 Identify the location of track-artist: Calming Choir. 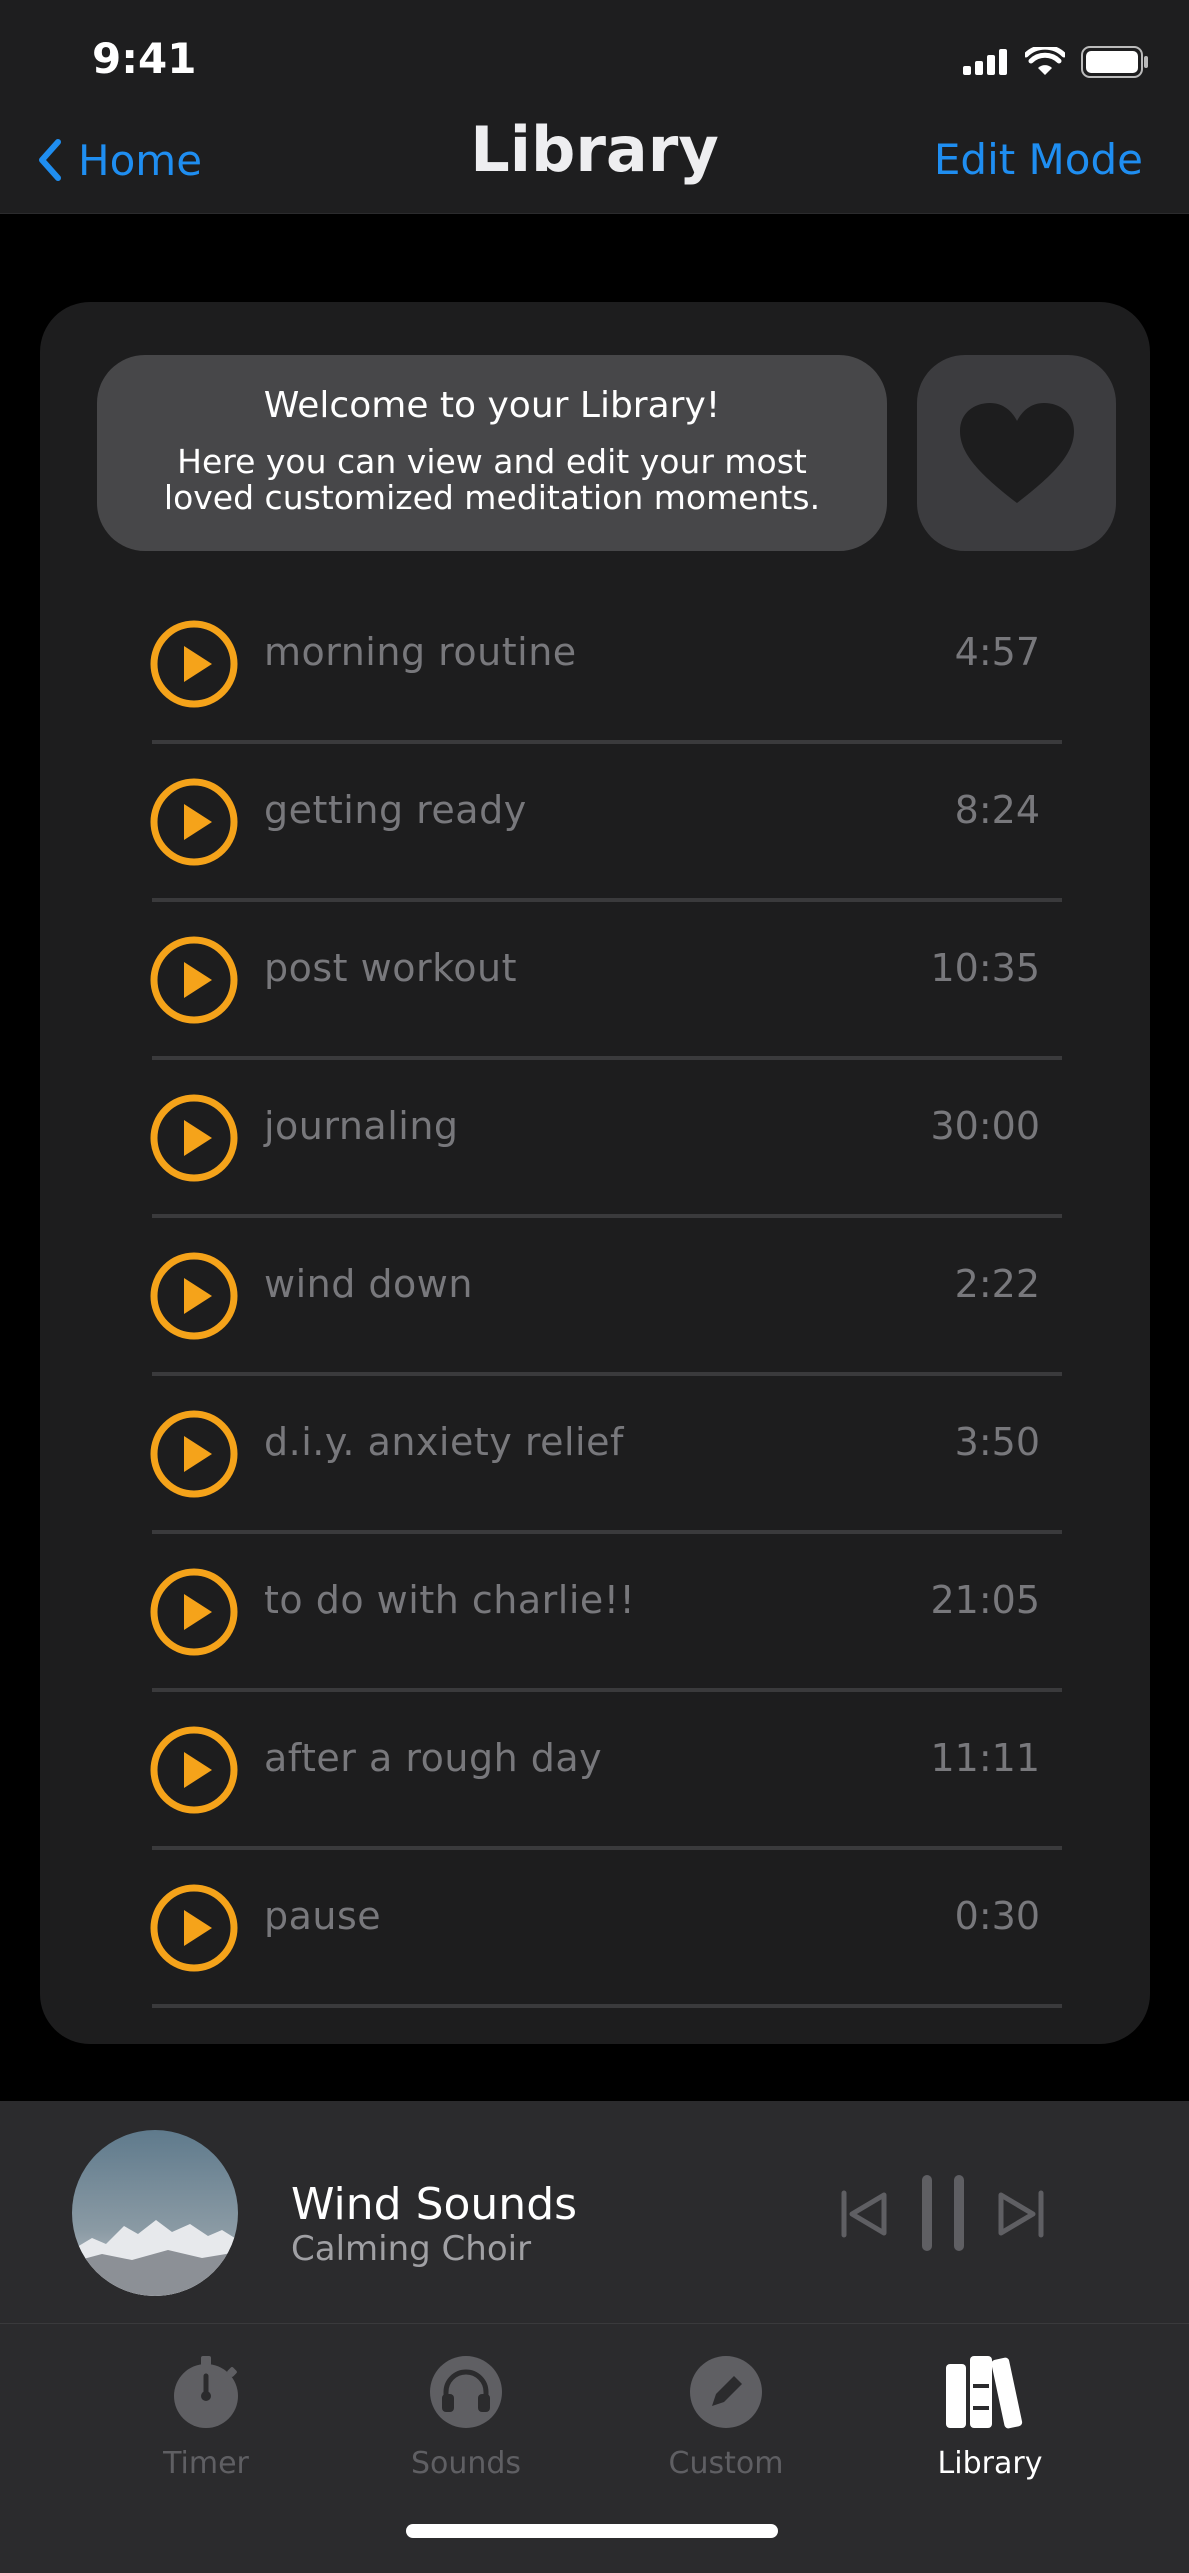
(411, 2249).